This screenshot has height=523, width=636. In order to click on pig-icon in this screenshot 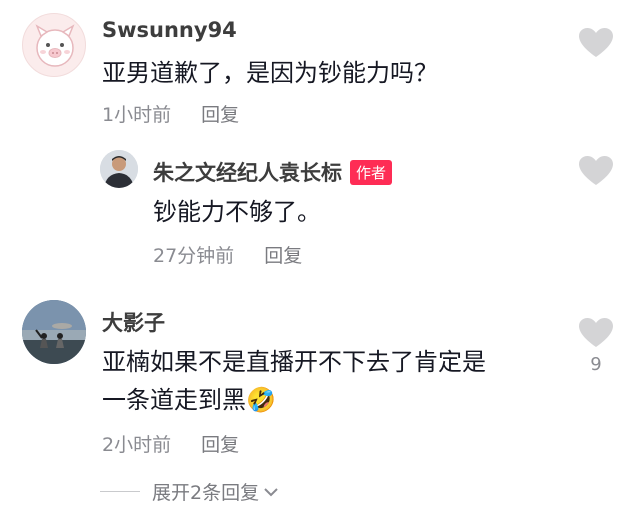, I will do `click(55, 45)`.